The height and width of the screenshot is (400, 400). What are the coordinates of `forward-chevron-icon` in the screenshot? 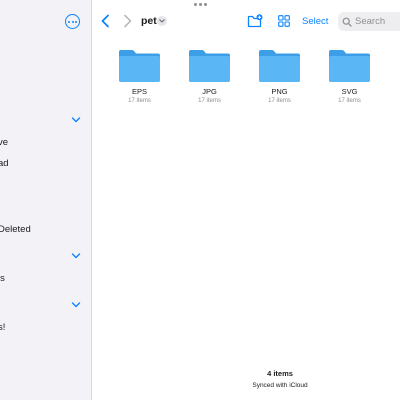 It's located at (127, 21).